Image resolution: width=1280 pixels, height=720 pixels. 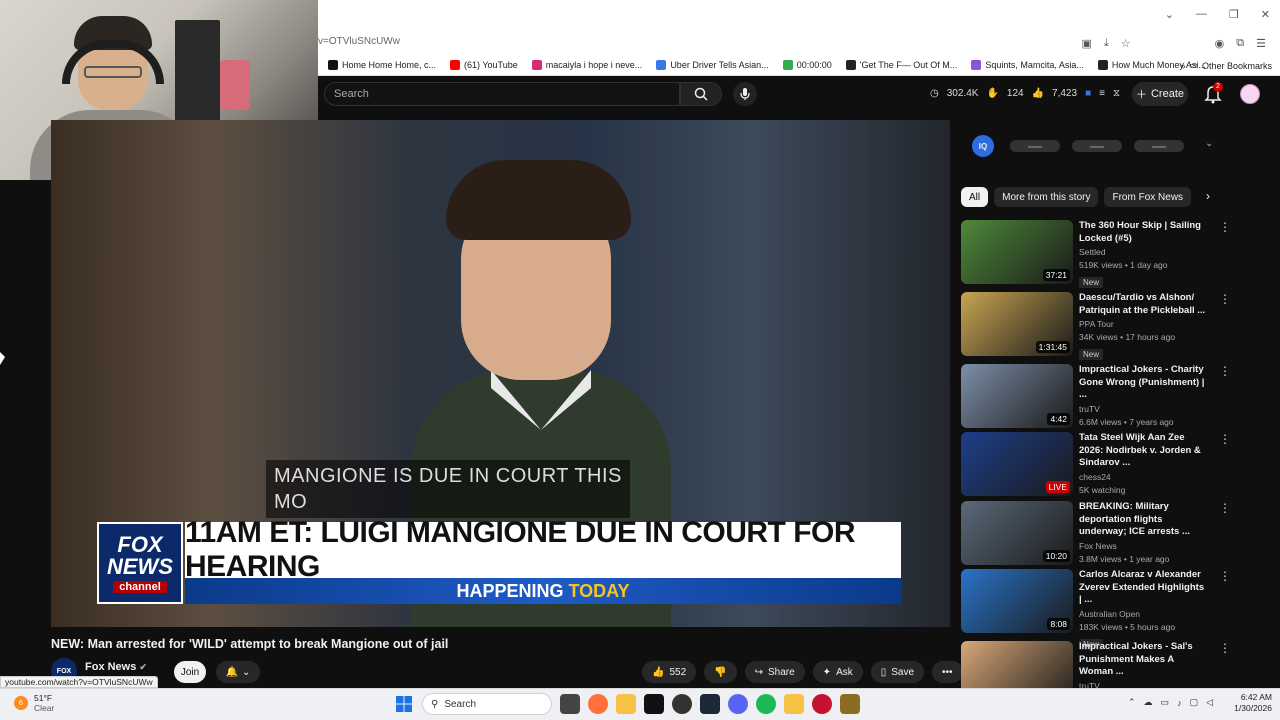 I want to click on spotify-icon, so click(x=766, y=704).